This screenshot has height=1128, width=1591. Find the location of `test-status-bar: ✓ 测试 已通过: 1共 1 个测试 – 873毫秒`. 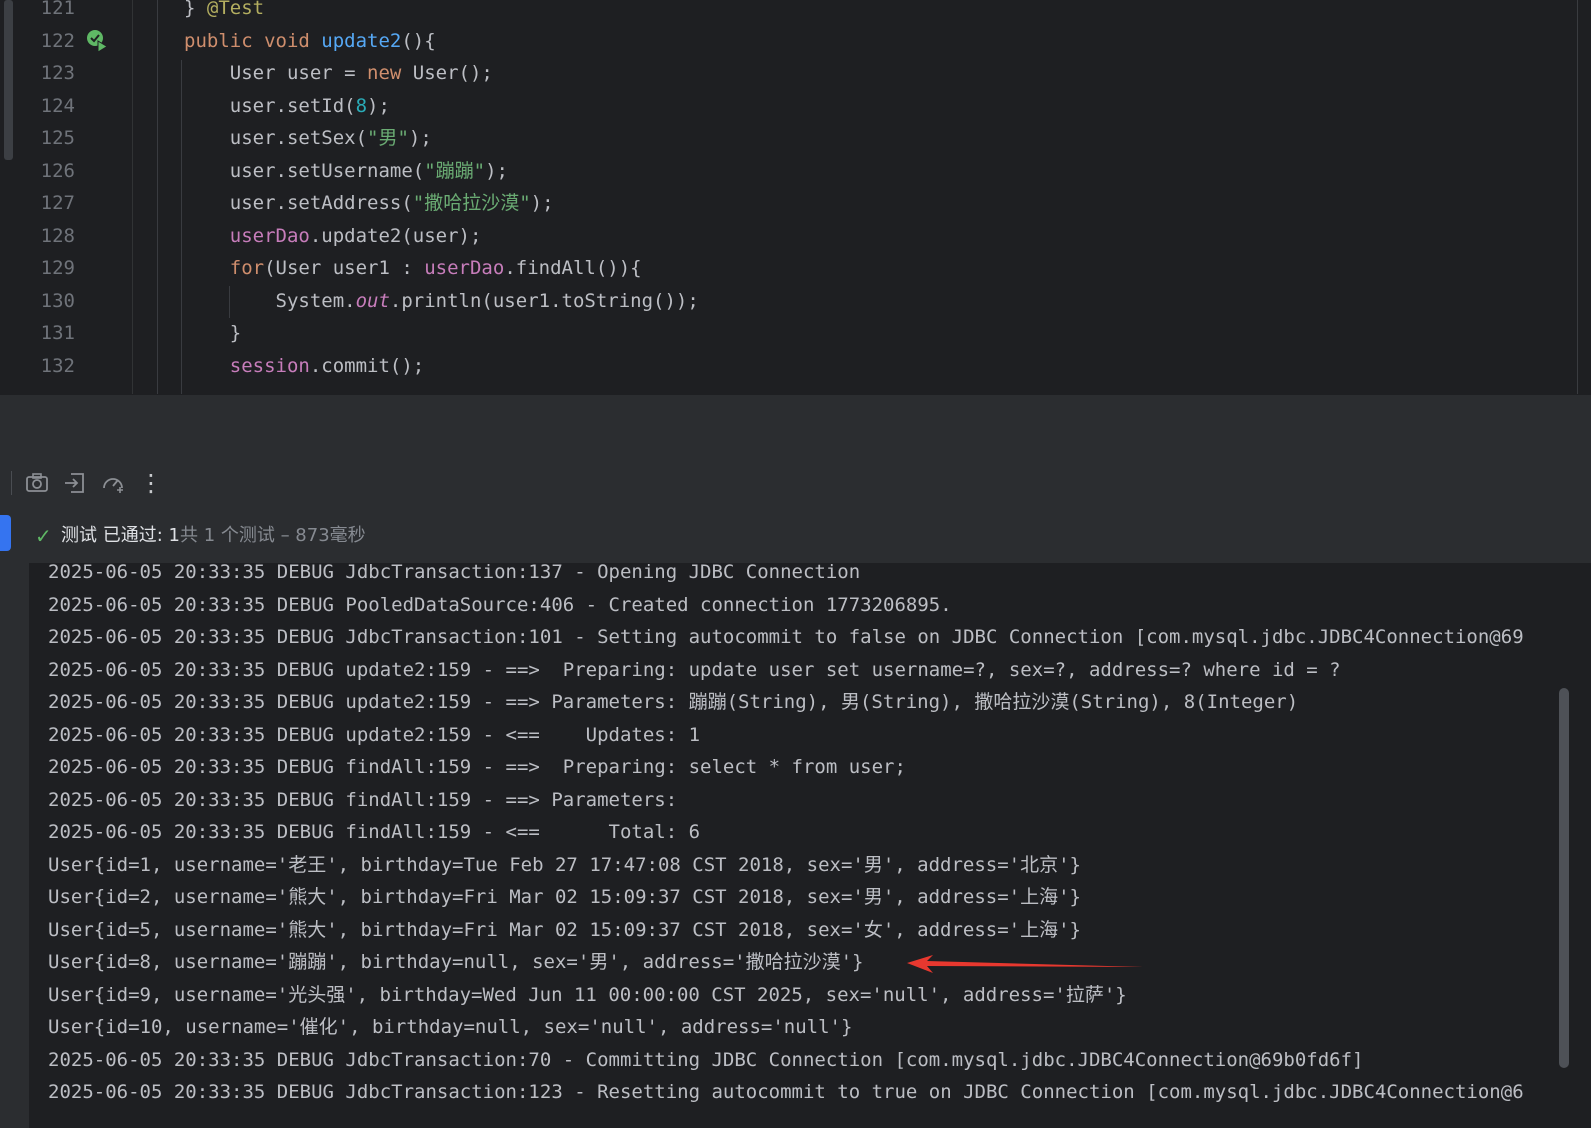

test-status-bar: ✓ 测试 已通过: 1共 1 个测试 – 873毫秒 is located at coordinates (810, 536).